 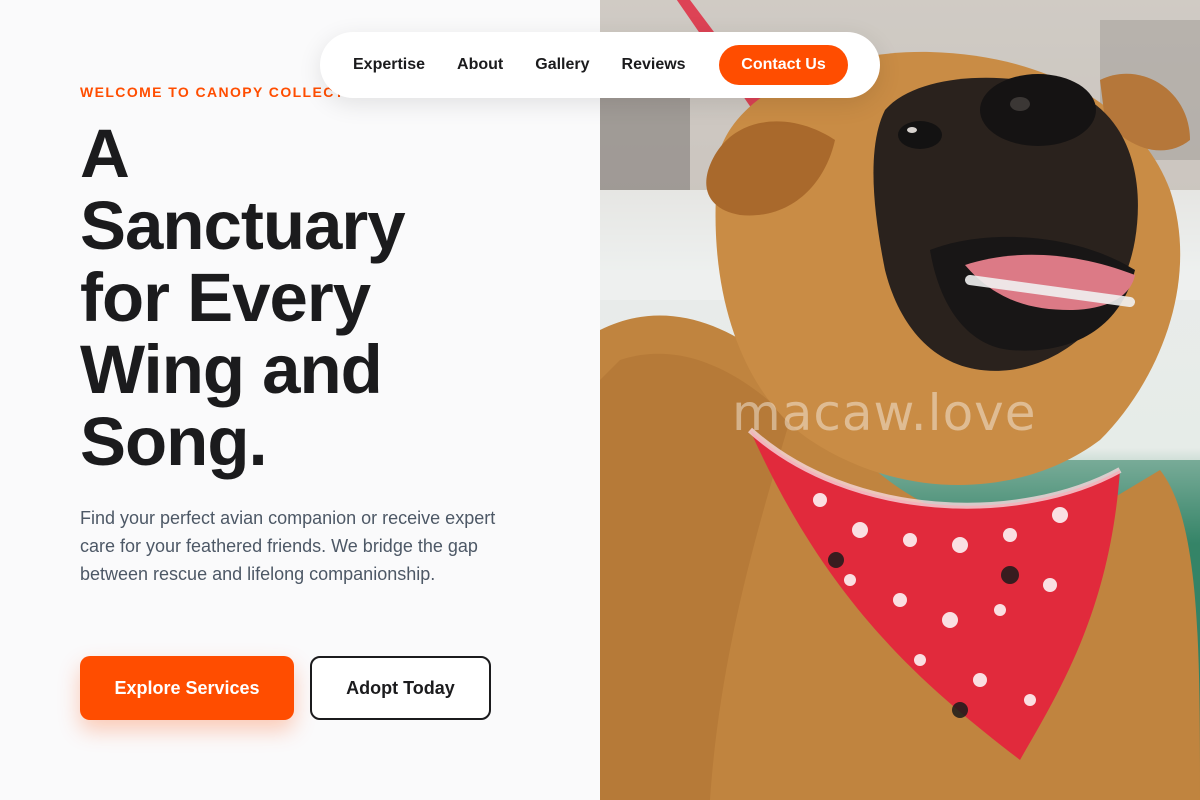 What do you see at coordinates (174, 441) in the screenshot?
I see `headline-line: Song.` at bounding box center [174, 441].